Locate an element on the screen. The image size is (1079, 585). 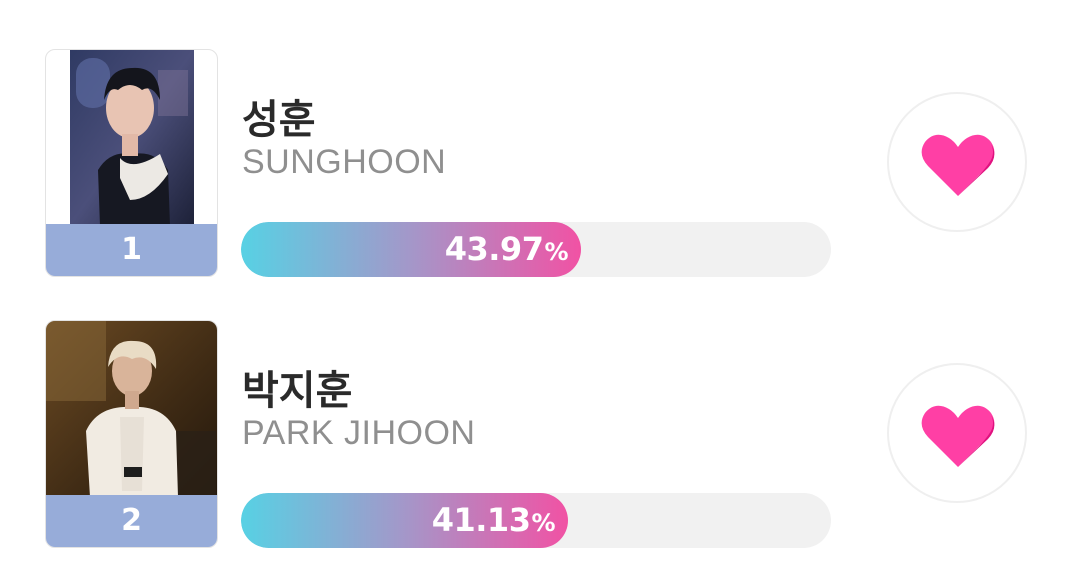
vote-percentage: 41.13% is located at coordinates (493, 520).